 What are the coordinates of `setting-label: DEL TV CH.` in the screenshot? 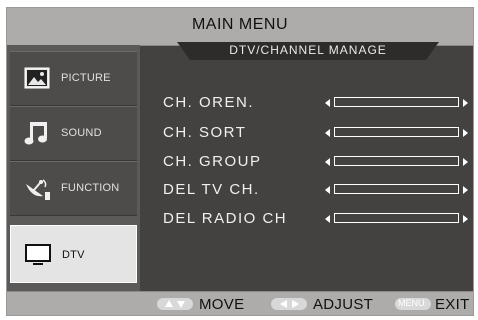 It's located at (211, 189).